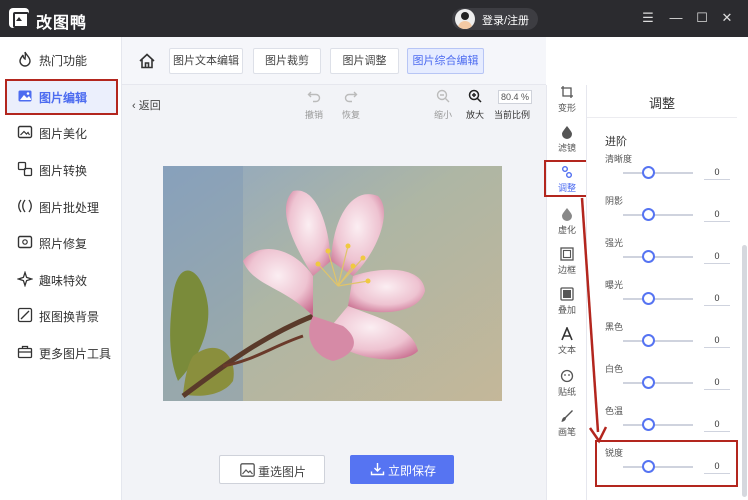 The image size is (748, 500). Describe the element at coordinates (567, 343) in the screenshot. I see `tool-text: 文本` at that location.